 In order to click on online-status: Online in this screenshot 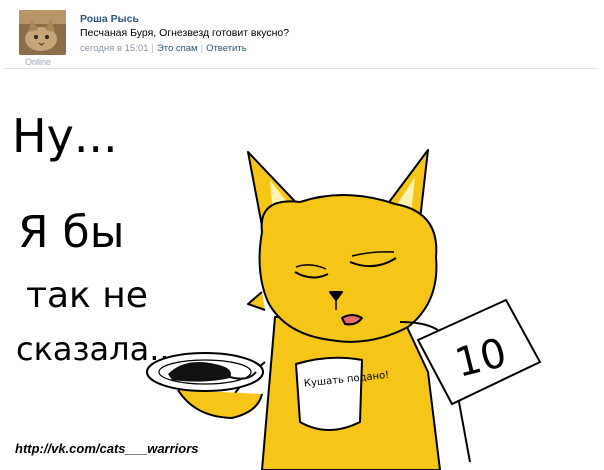, I will do `click(38, 62)`.